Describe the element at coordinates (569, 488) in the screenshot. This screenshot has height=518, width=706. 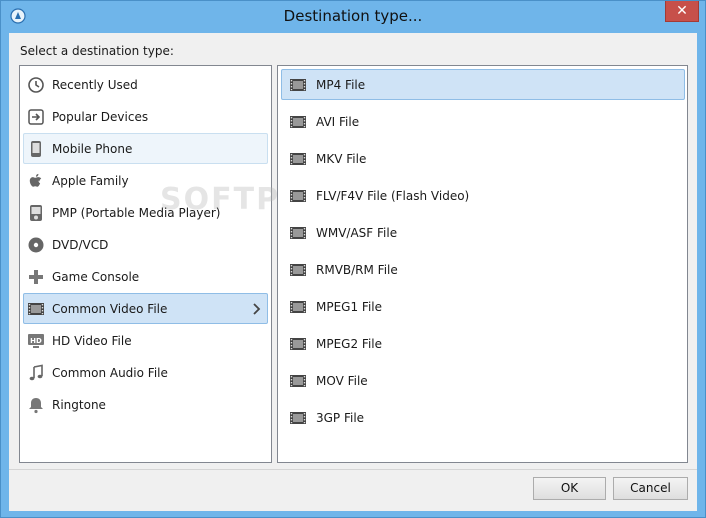
I see `ok-button: OK` at that location.